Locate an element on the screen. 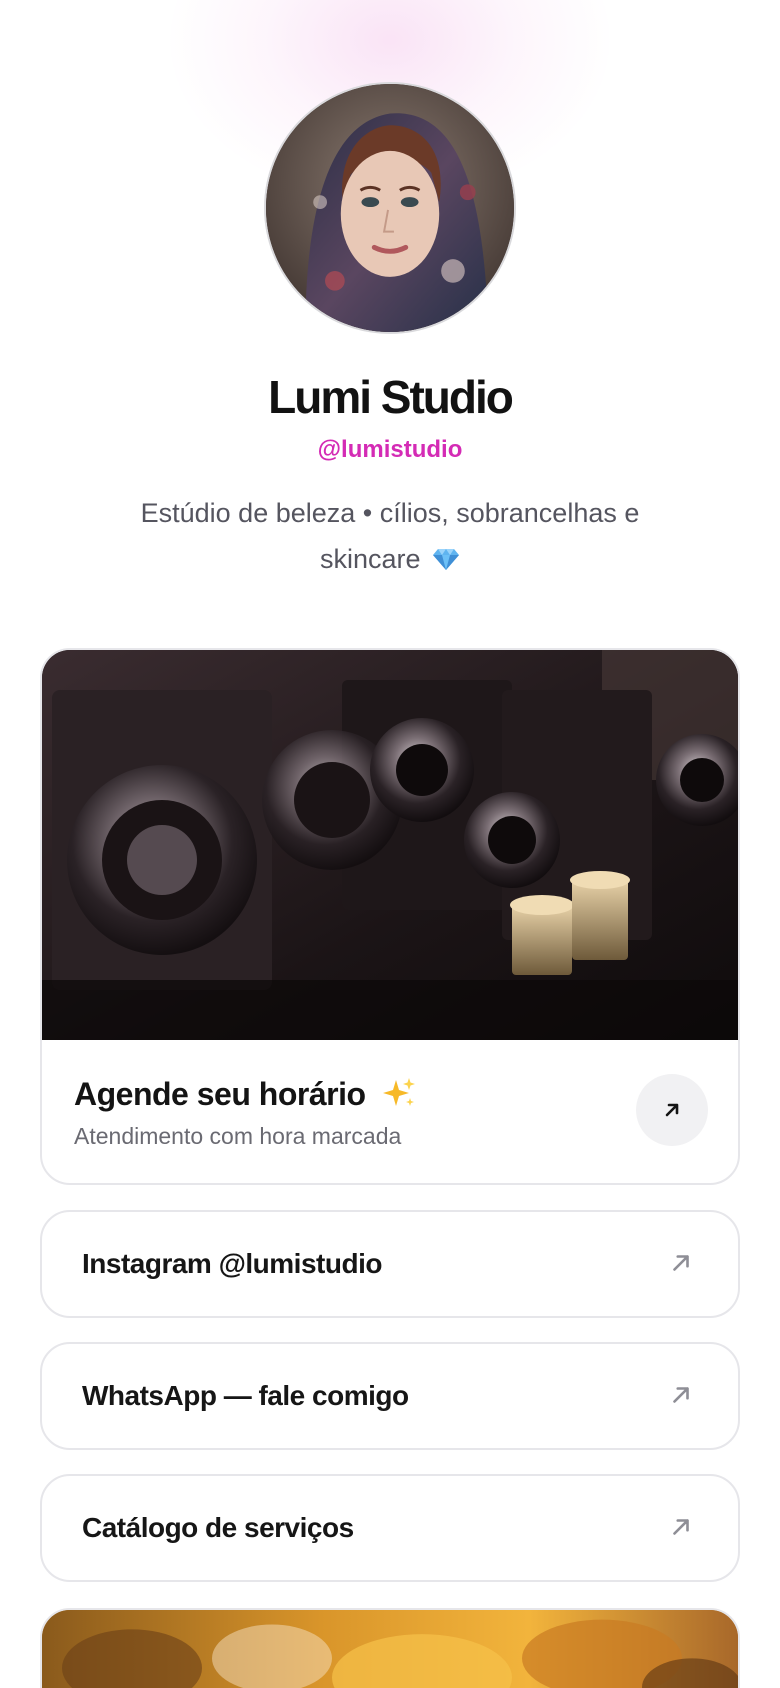 This screenshot has height=1688, width=780. link-instagram: Instagram @lumistudio is located at coordinates (390, 1264).